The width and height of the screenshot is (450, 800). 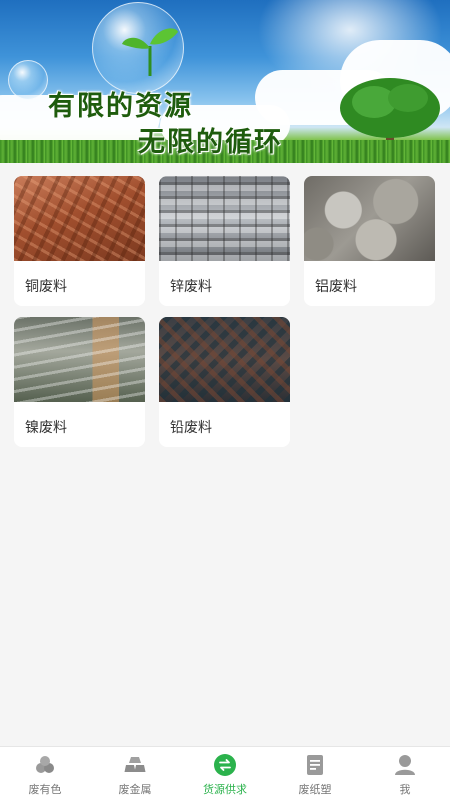 I want to click on nav-item-paper-plastic: 废纸塑, so click(x=315, y=773).